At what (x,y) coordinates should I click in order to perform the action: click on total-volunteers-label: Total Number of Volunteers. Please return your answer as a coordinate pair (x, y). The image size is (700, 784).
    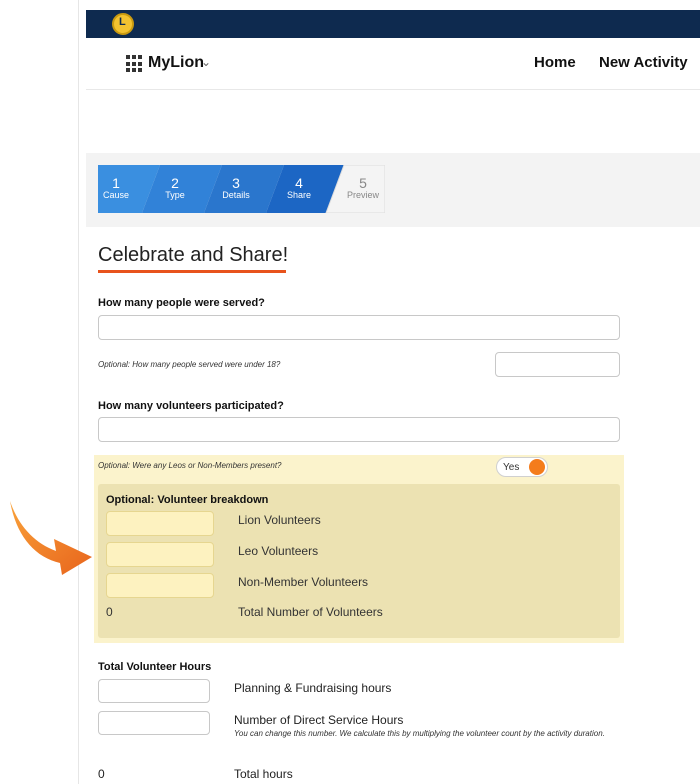
    Looking at the image, I should click on (310, 612).